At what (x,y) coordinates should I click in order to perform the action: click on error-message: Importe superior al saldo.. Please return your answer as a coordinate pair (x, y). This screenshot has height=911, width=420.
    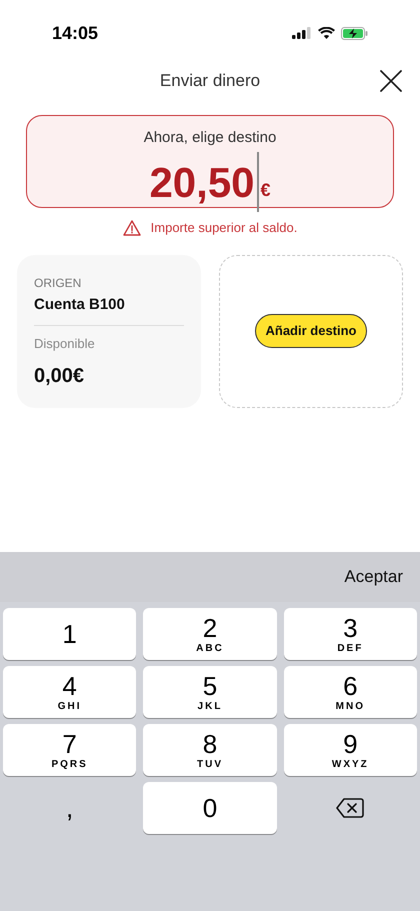
    Looking at the image, I should click on (224, 228).